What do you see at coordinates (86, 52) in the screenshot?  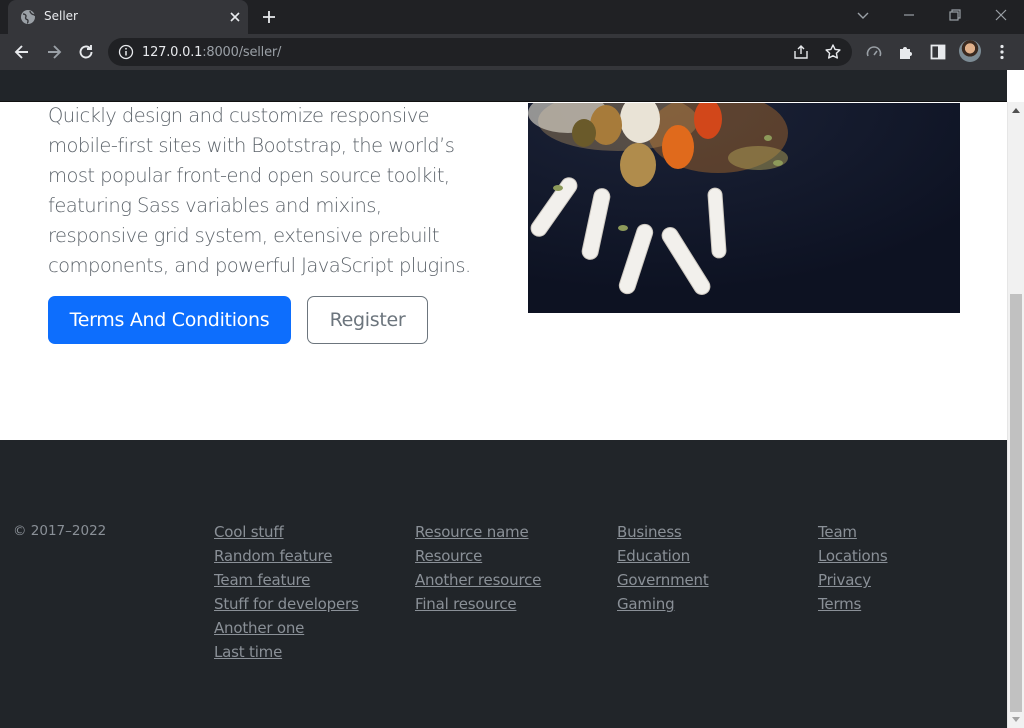 I see `reload-icon` at bounding box center [86, 52].